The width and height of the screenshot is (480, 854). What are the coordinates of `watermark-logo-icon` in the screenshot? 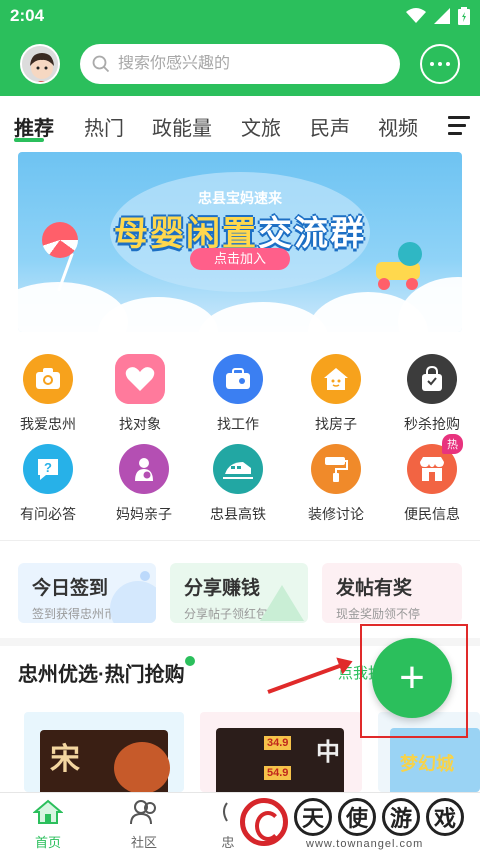 It's located at (264, 822).